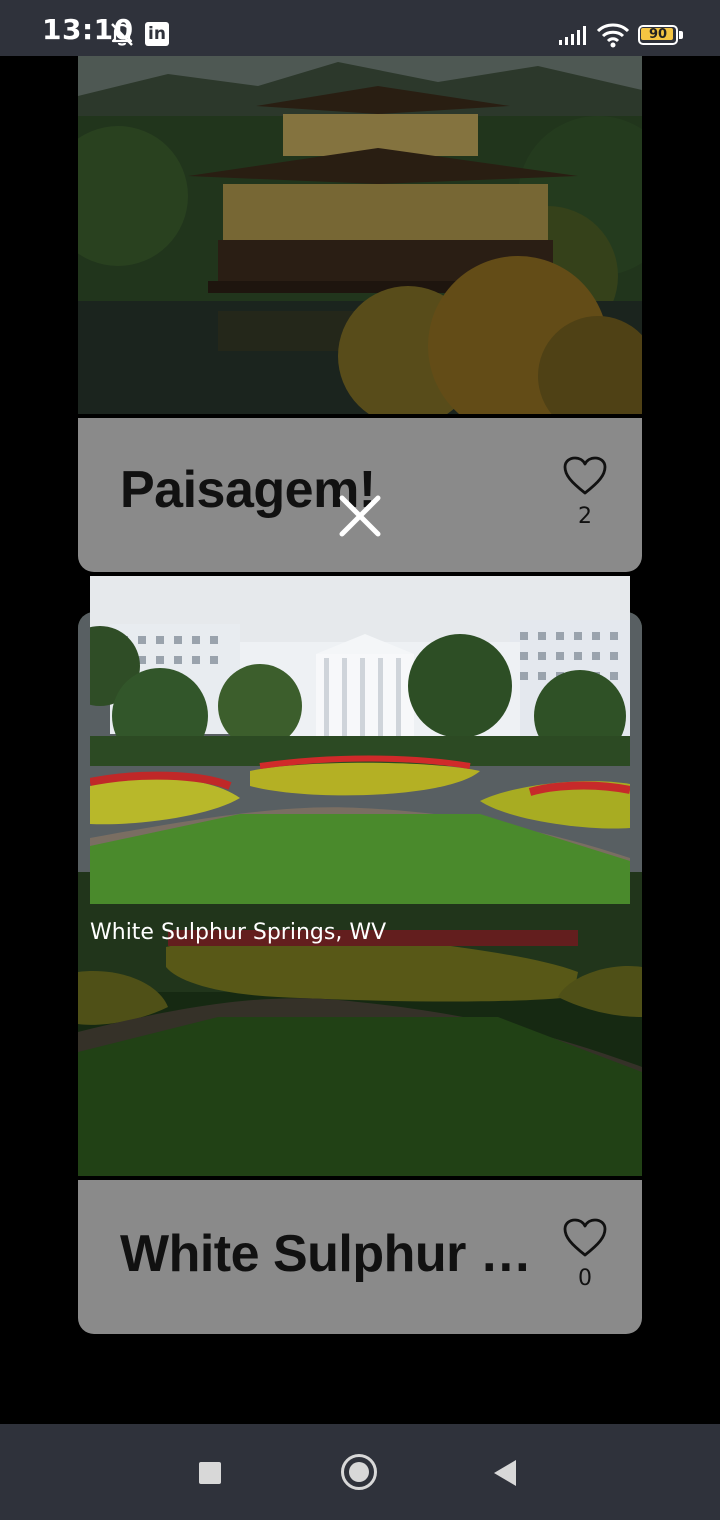 Image resolution: width=720 pixels, height=1520 pixels. Describe the element at coordinates (122, 34) in the screenshot. I see `bell-off-icon` at that location.